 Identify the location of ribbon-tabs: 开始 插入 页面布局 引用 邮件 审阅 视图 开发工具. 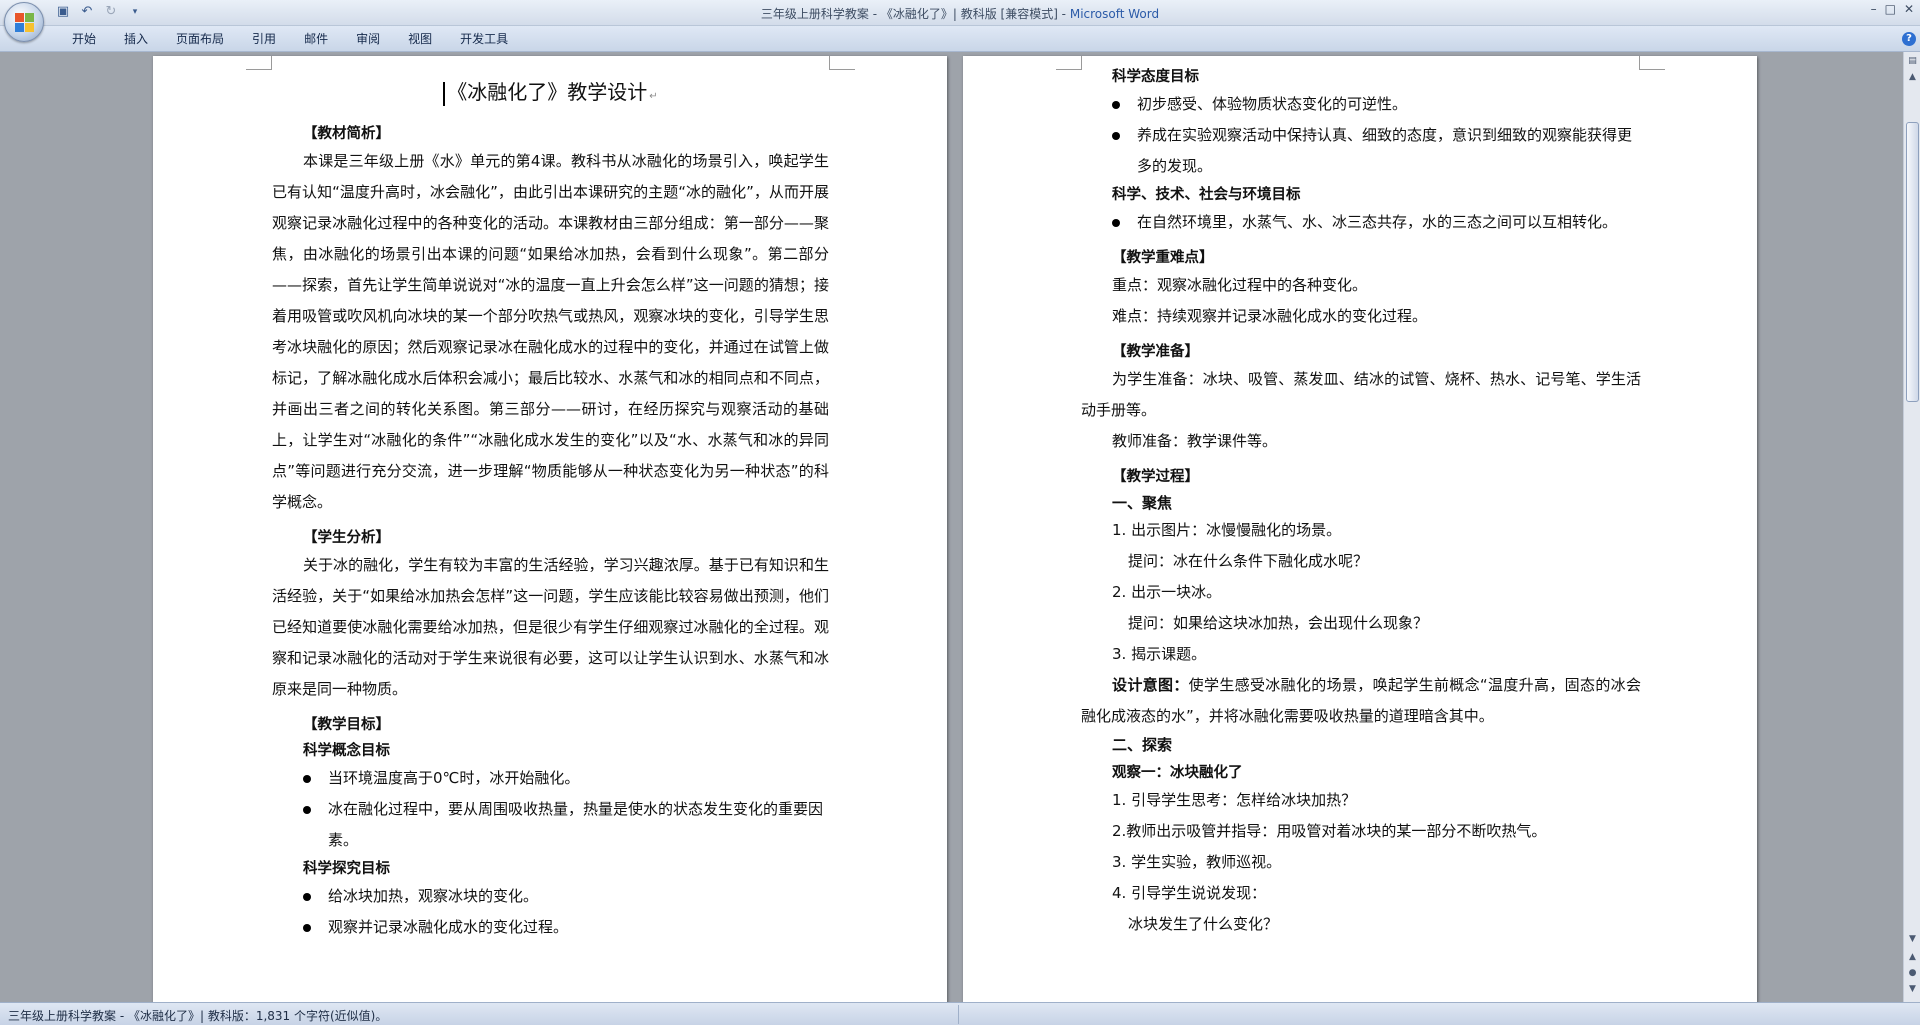
(290, 39).